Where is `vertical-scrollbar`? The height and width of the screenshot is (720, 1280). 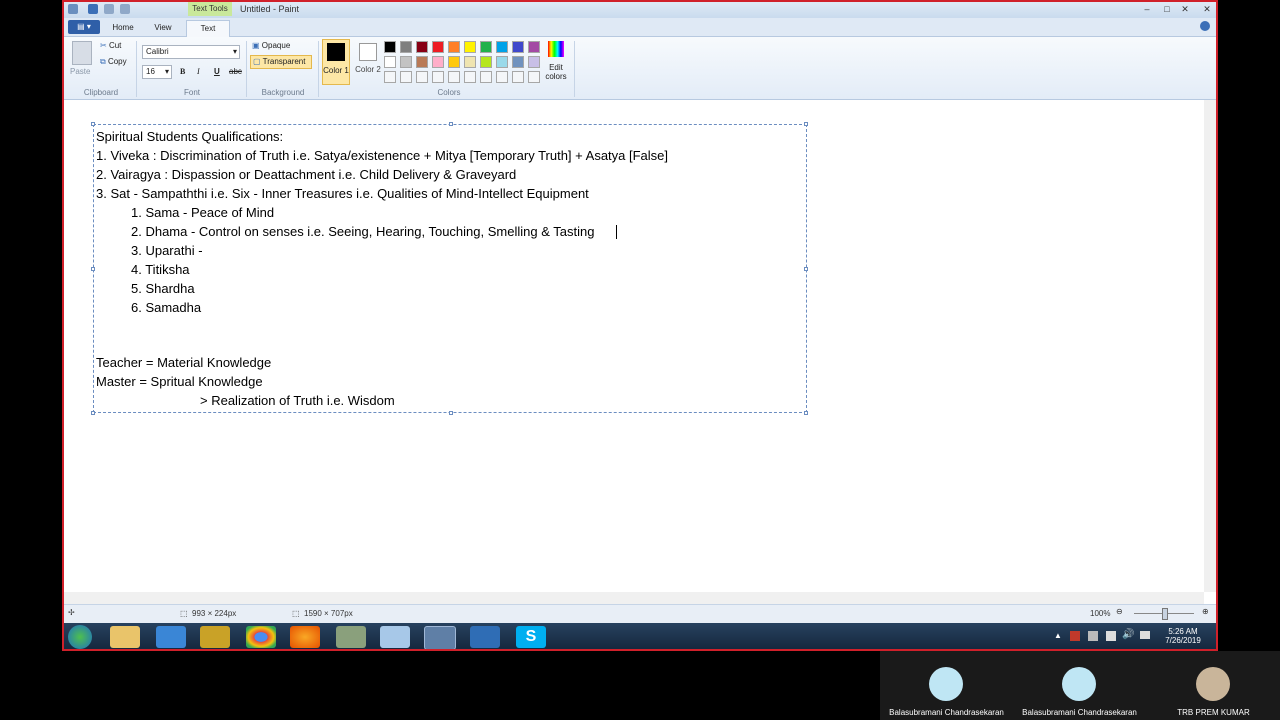 vertical-scrollbar is located at coordinates (1210, 346).